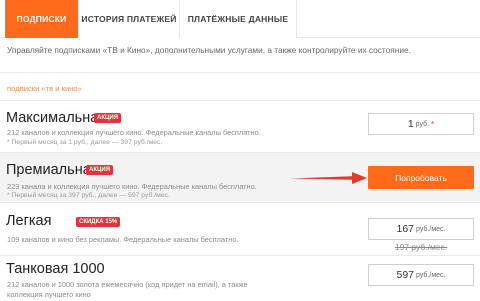 Image resolution: width=480 pixels, height=301 pixels. Describe the element at coordinates (29, 221) in the screenshot. I see `plan-name: Легкая` at that location.